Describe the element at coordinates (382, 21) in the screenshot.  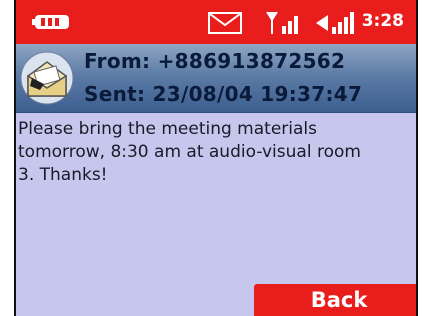
I see `clock: 3:28` at that location.